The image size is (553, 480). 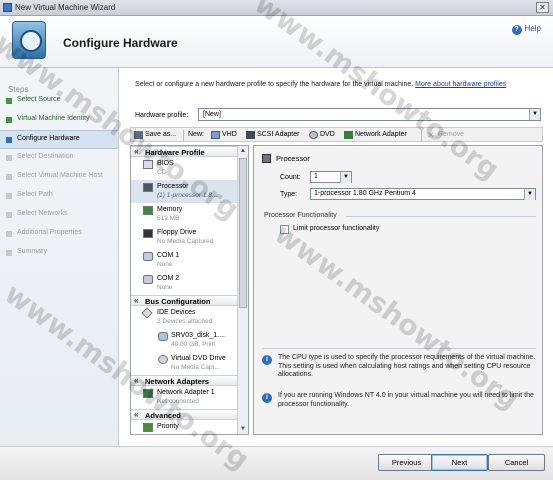 I want to click on tree-item-com2: COM 2 None, so click(x=189, y=283).